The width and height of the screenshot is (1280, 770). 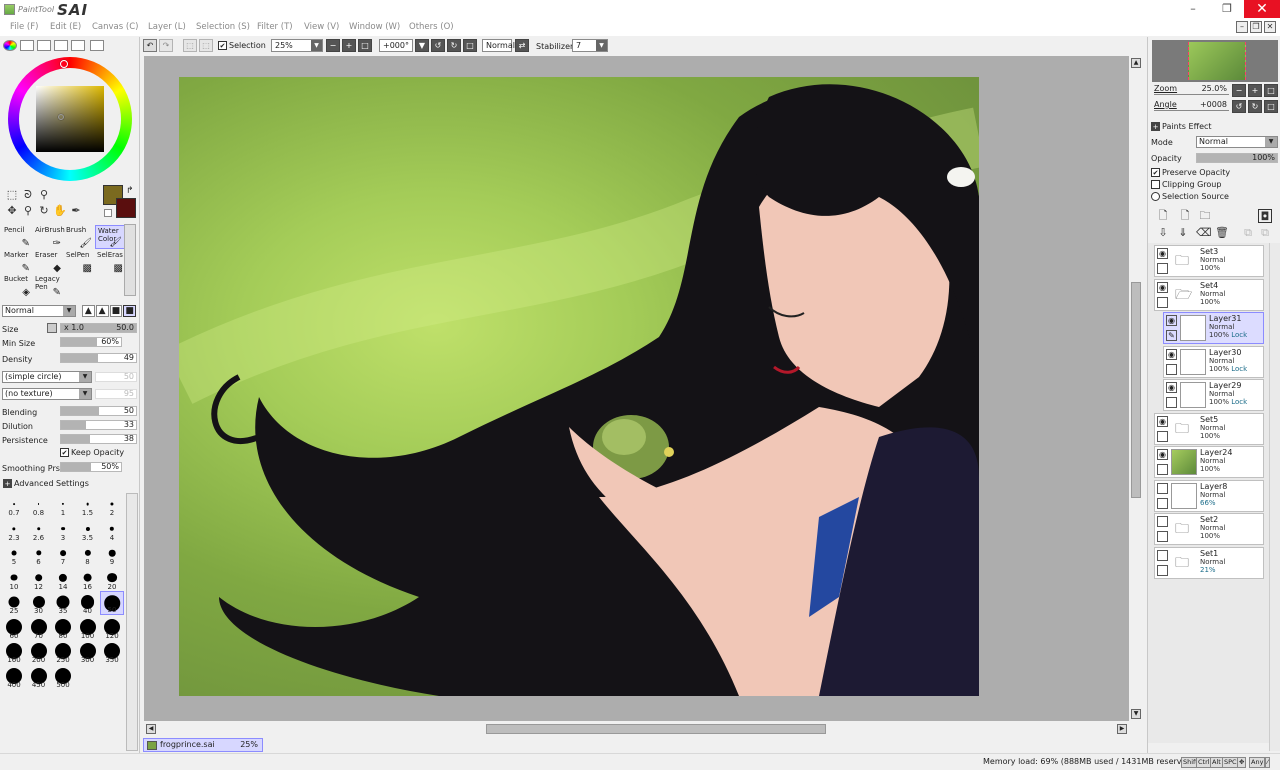 I want to click on layer-row-set4: ◉ 🗁 Set4 Normal 100%, so click(x=1209, y=294).